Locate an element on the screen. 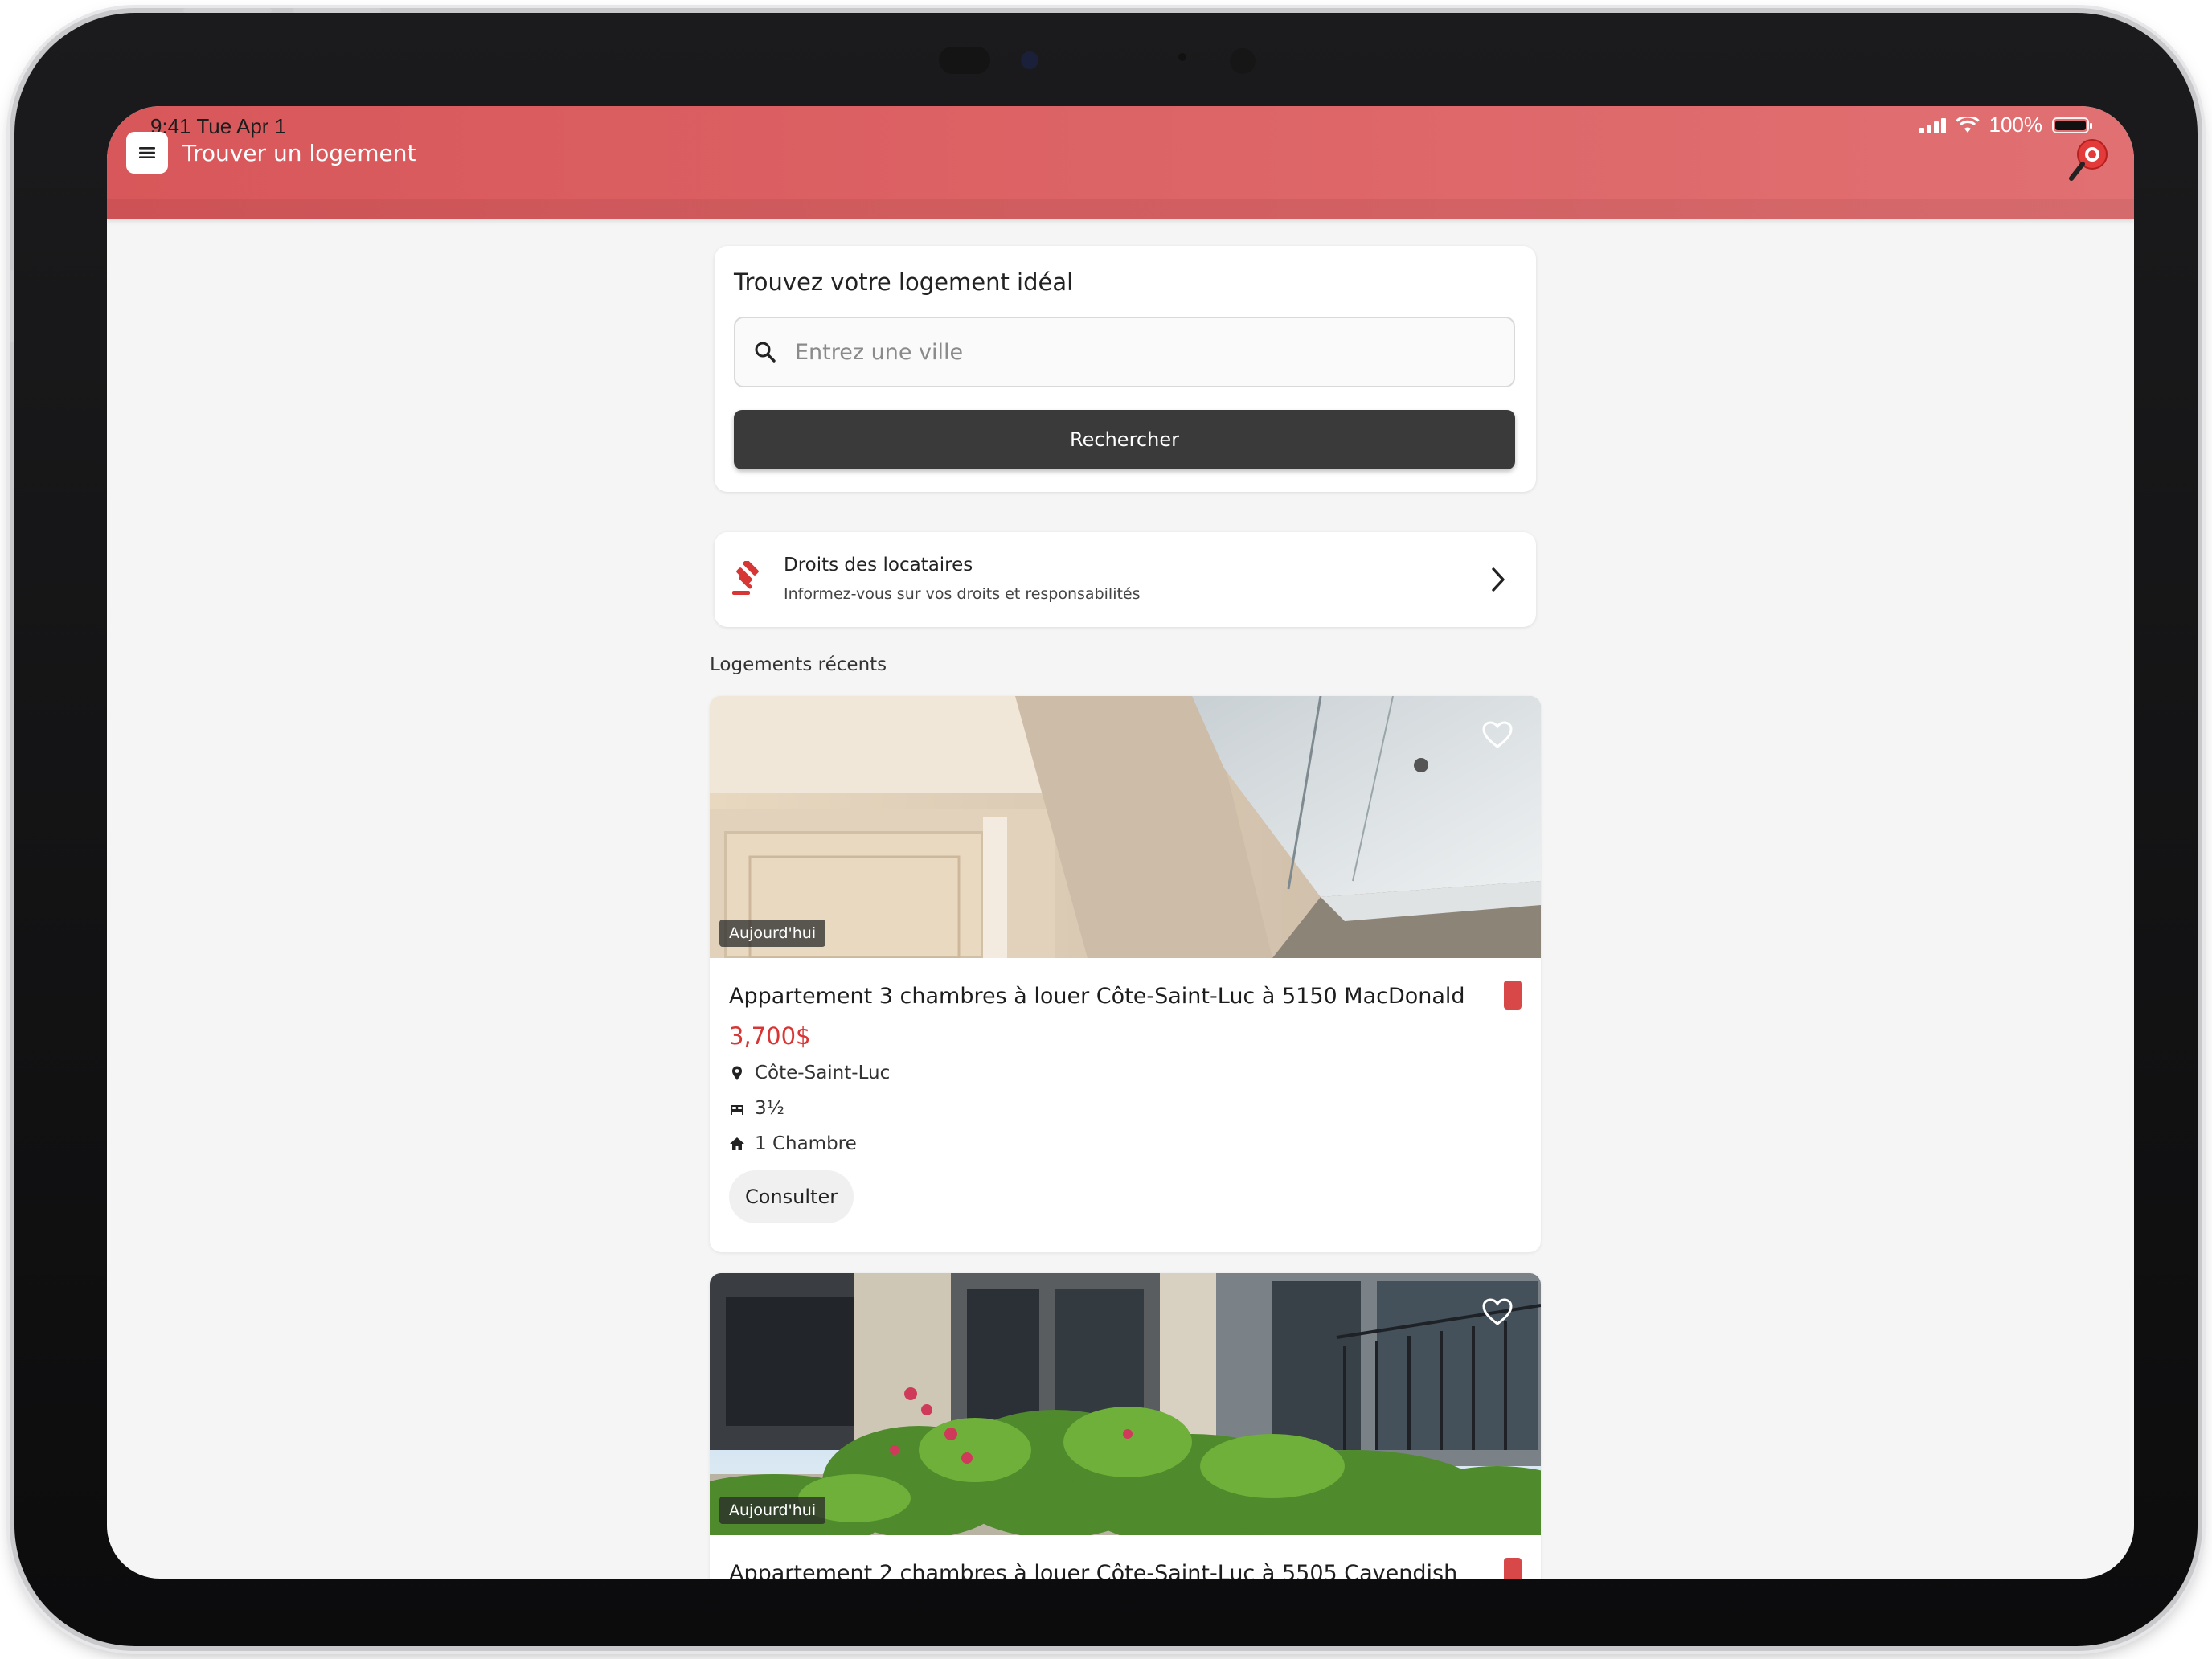 The width and height of the screenshot is (2212, 1659). listing-rooms: 1 Chambre is located at coordinates (793, 1143).